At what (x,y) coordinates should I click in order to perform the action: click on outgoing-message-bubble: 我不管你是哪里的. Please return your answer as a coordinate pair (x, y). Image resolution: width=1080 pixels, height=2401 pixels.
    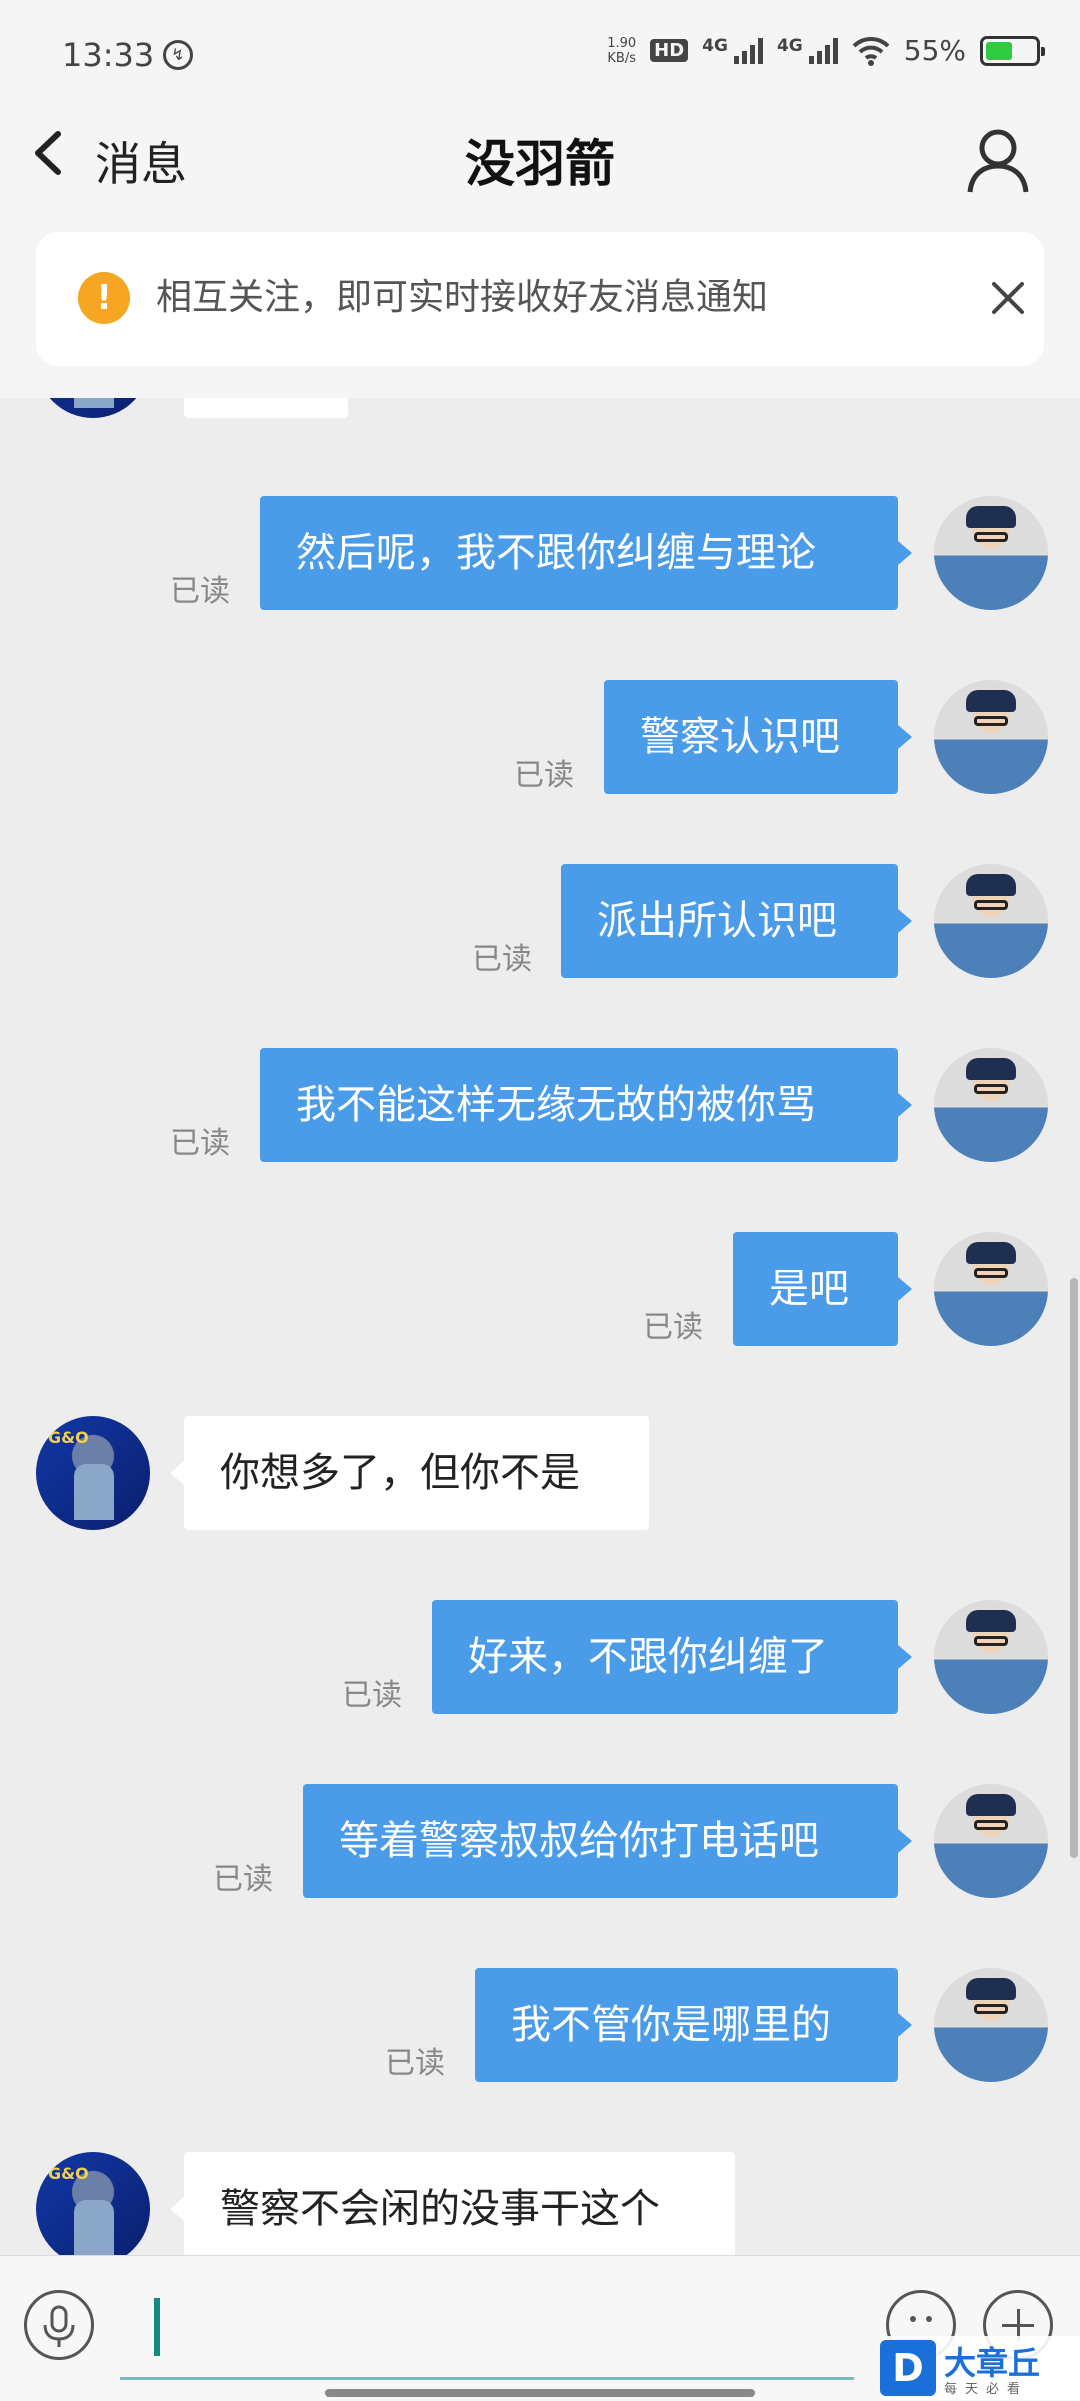
    Looking at the image, I should click on (693, 2025).